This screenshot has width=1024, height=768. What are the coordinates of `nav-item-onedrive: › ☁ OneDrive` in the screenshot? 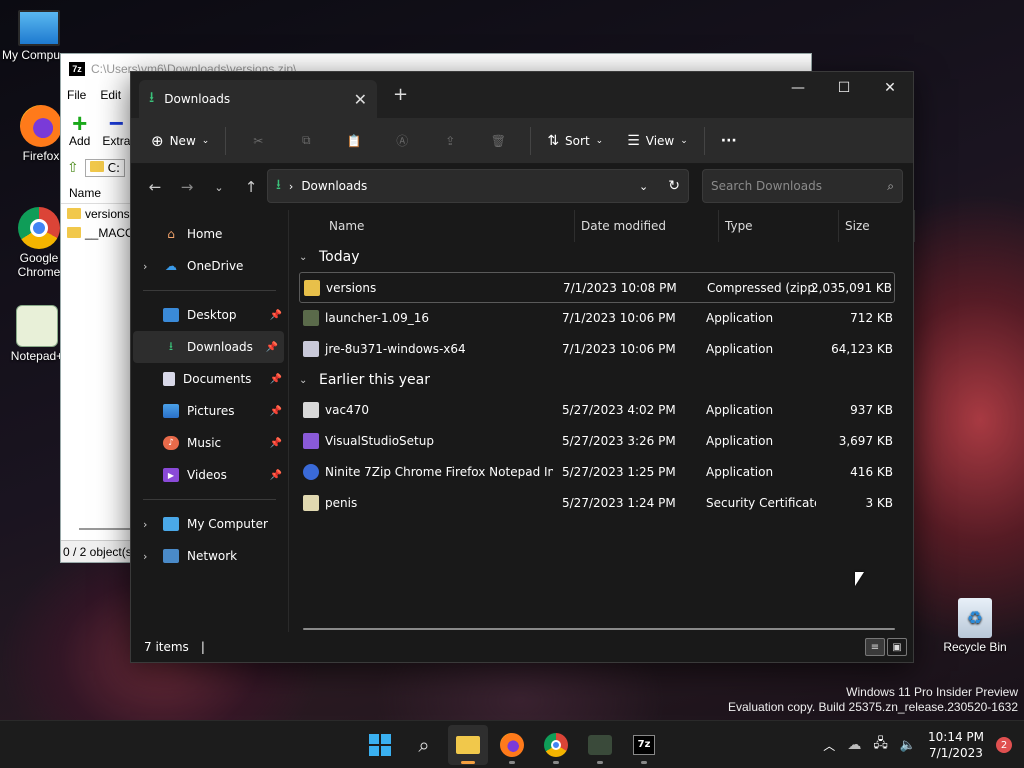 It's located at (209, 266).